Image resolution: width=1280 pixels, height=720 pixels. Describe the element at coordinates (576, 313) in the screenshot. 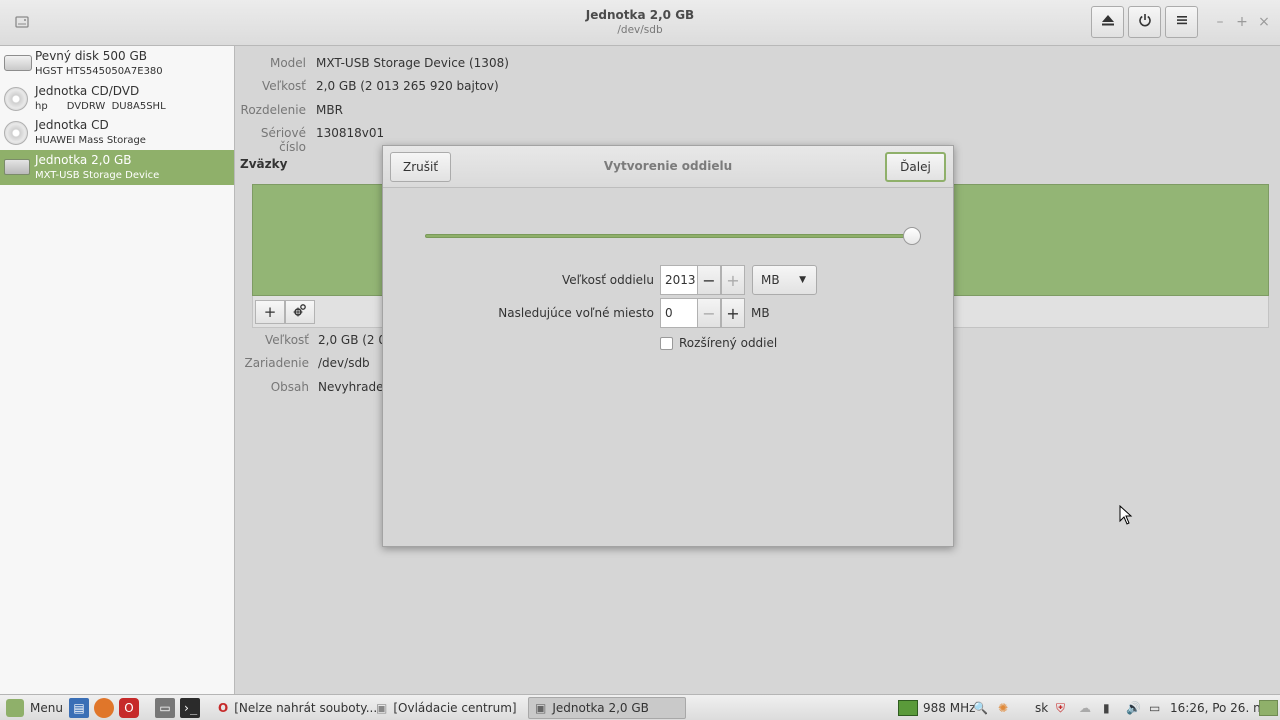

I see `free-space-label: Nasledujúce voľné miesto` at that location.